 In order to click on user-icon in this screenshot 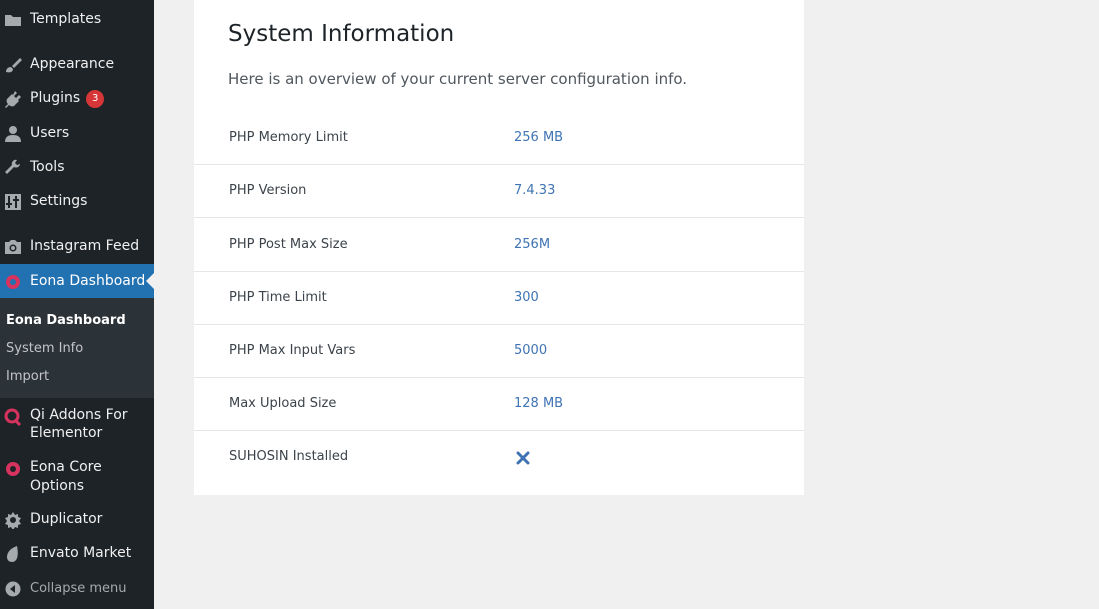, I will do `click(13, 134)`.